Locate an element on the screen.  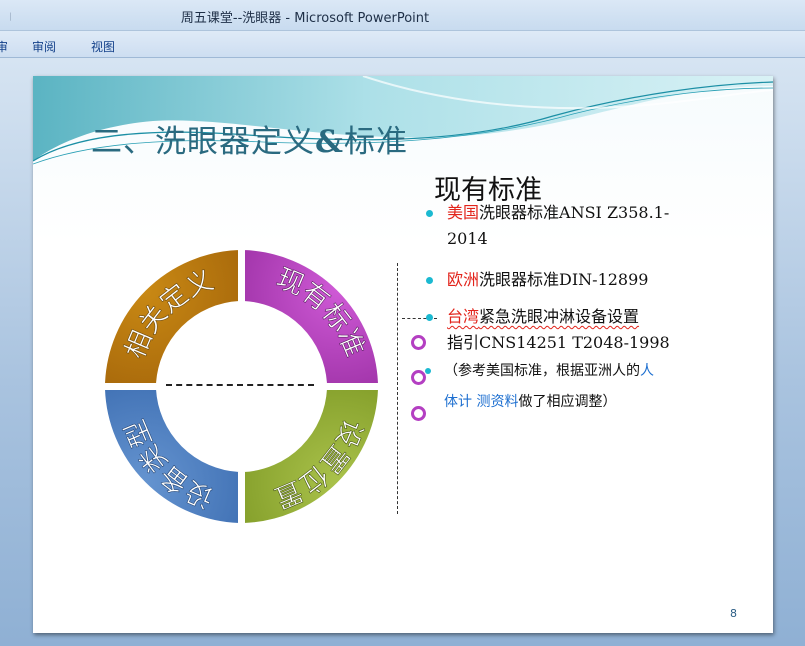
tab-view: 视图 is located at coordinates (103, 46).